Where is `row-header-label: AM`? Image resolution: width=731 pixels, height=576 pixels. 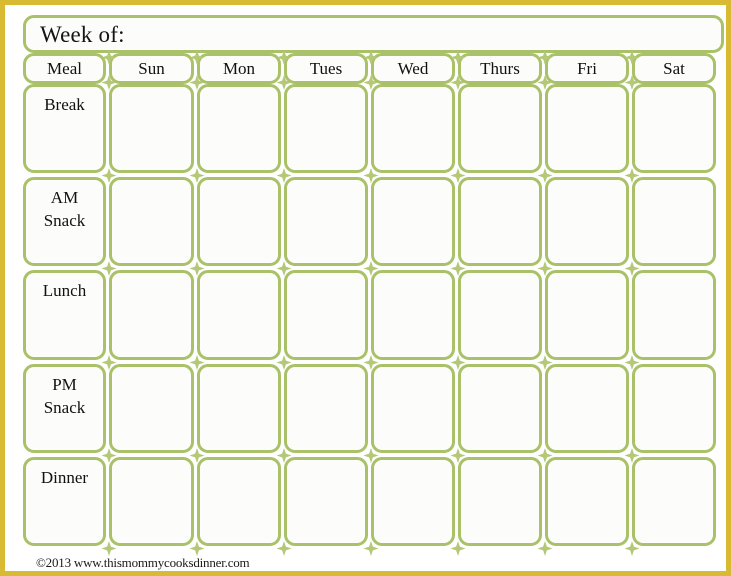
row-header-label: AM is located at coordinates (64, 197).